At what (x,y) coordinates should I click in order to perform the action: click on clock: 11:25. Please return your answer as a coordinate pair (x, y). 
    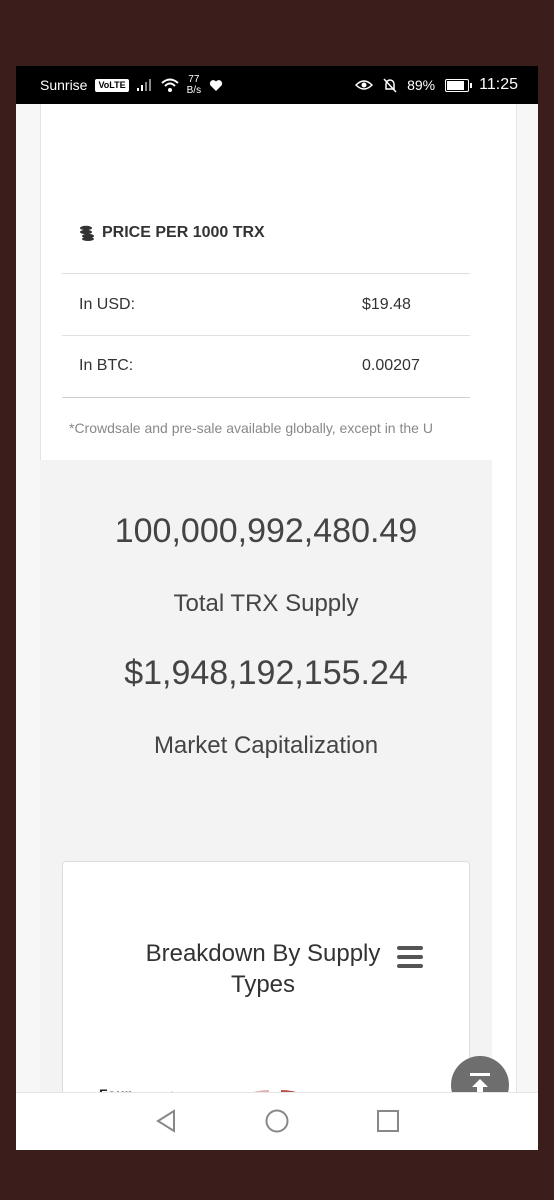
    Looking at the image, I should click on (498, 84).